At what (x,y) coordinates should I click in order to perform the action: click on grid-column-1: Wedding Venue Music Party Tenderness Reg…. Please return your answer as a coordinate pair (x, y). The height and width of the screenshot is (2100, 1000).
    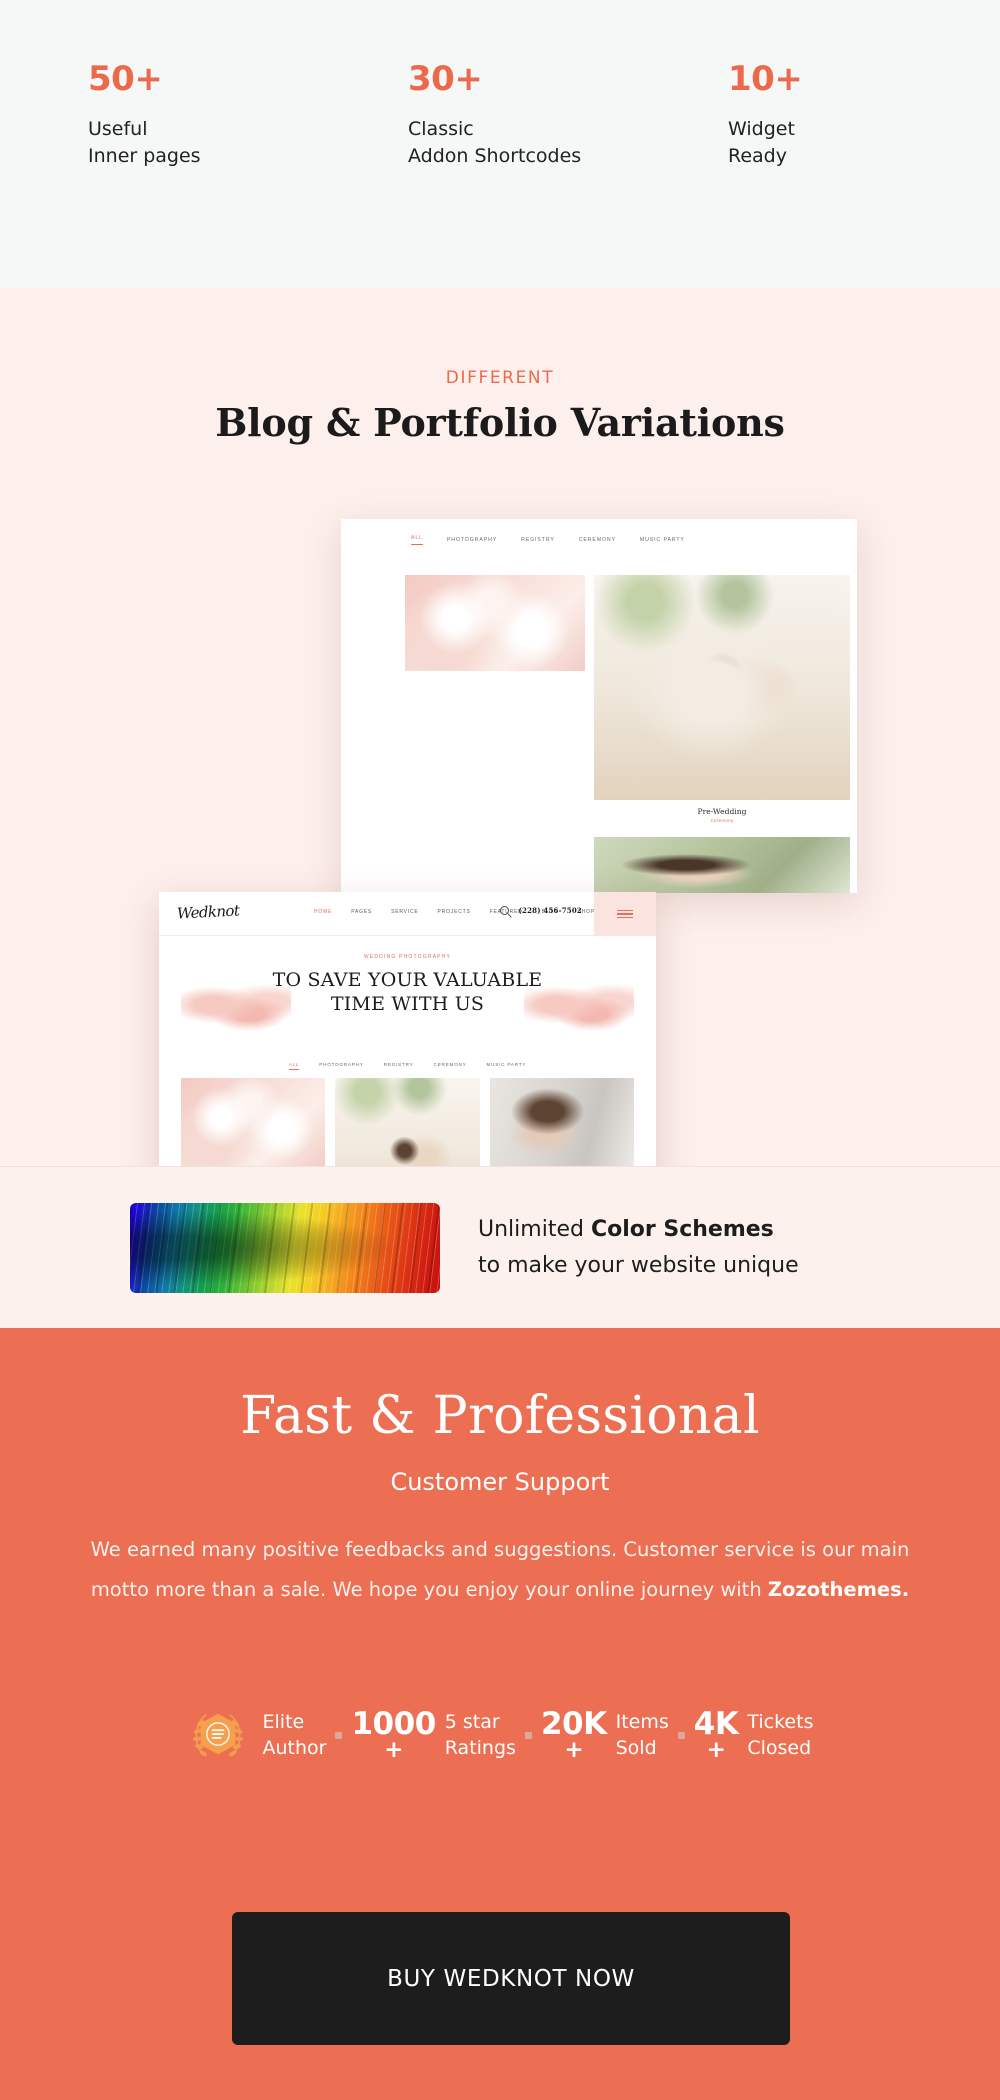
    Looking at the image, I should click on (253, 1122).